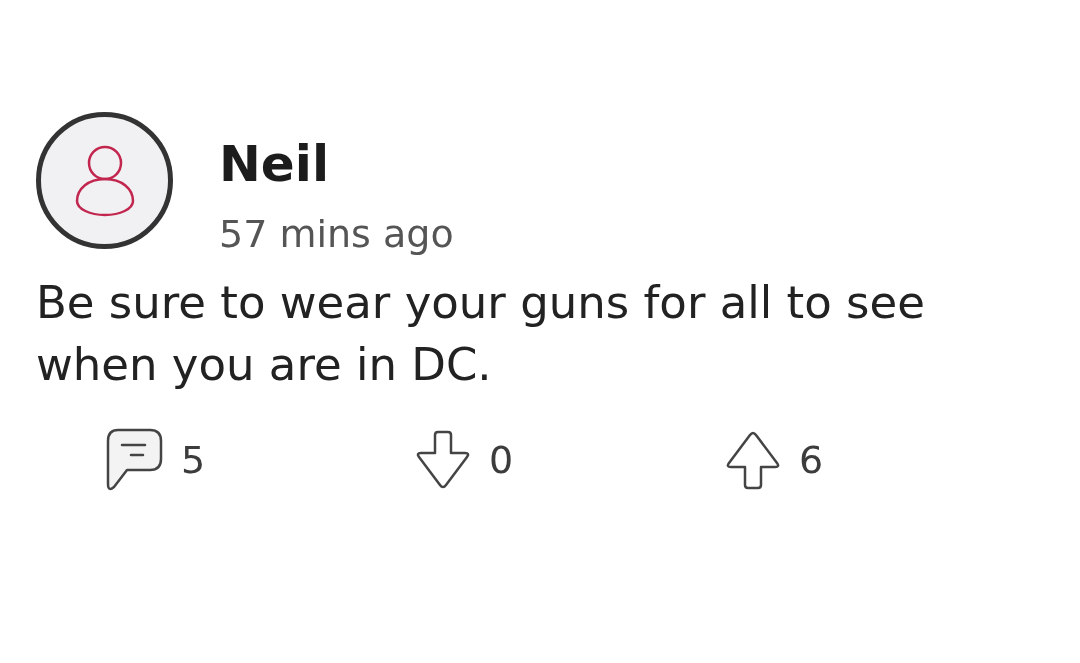  Describe the element at coordinates (753, 460) in the screenshot. I see `arrow-up-icon` at that location.